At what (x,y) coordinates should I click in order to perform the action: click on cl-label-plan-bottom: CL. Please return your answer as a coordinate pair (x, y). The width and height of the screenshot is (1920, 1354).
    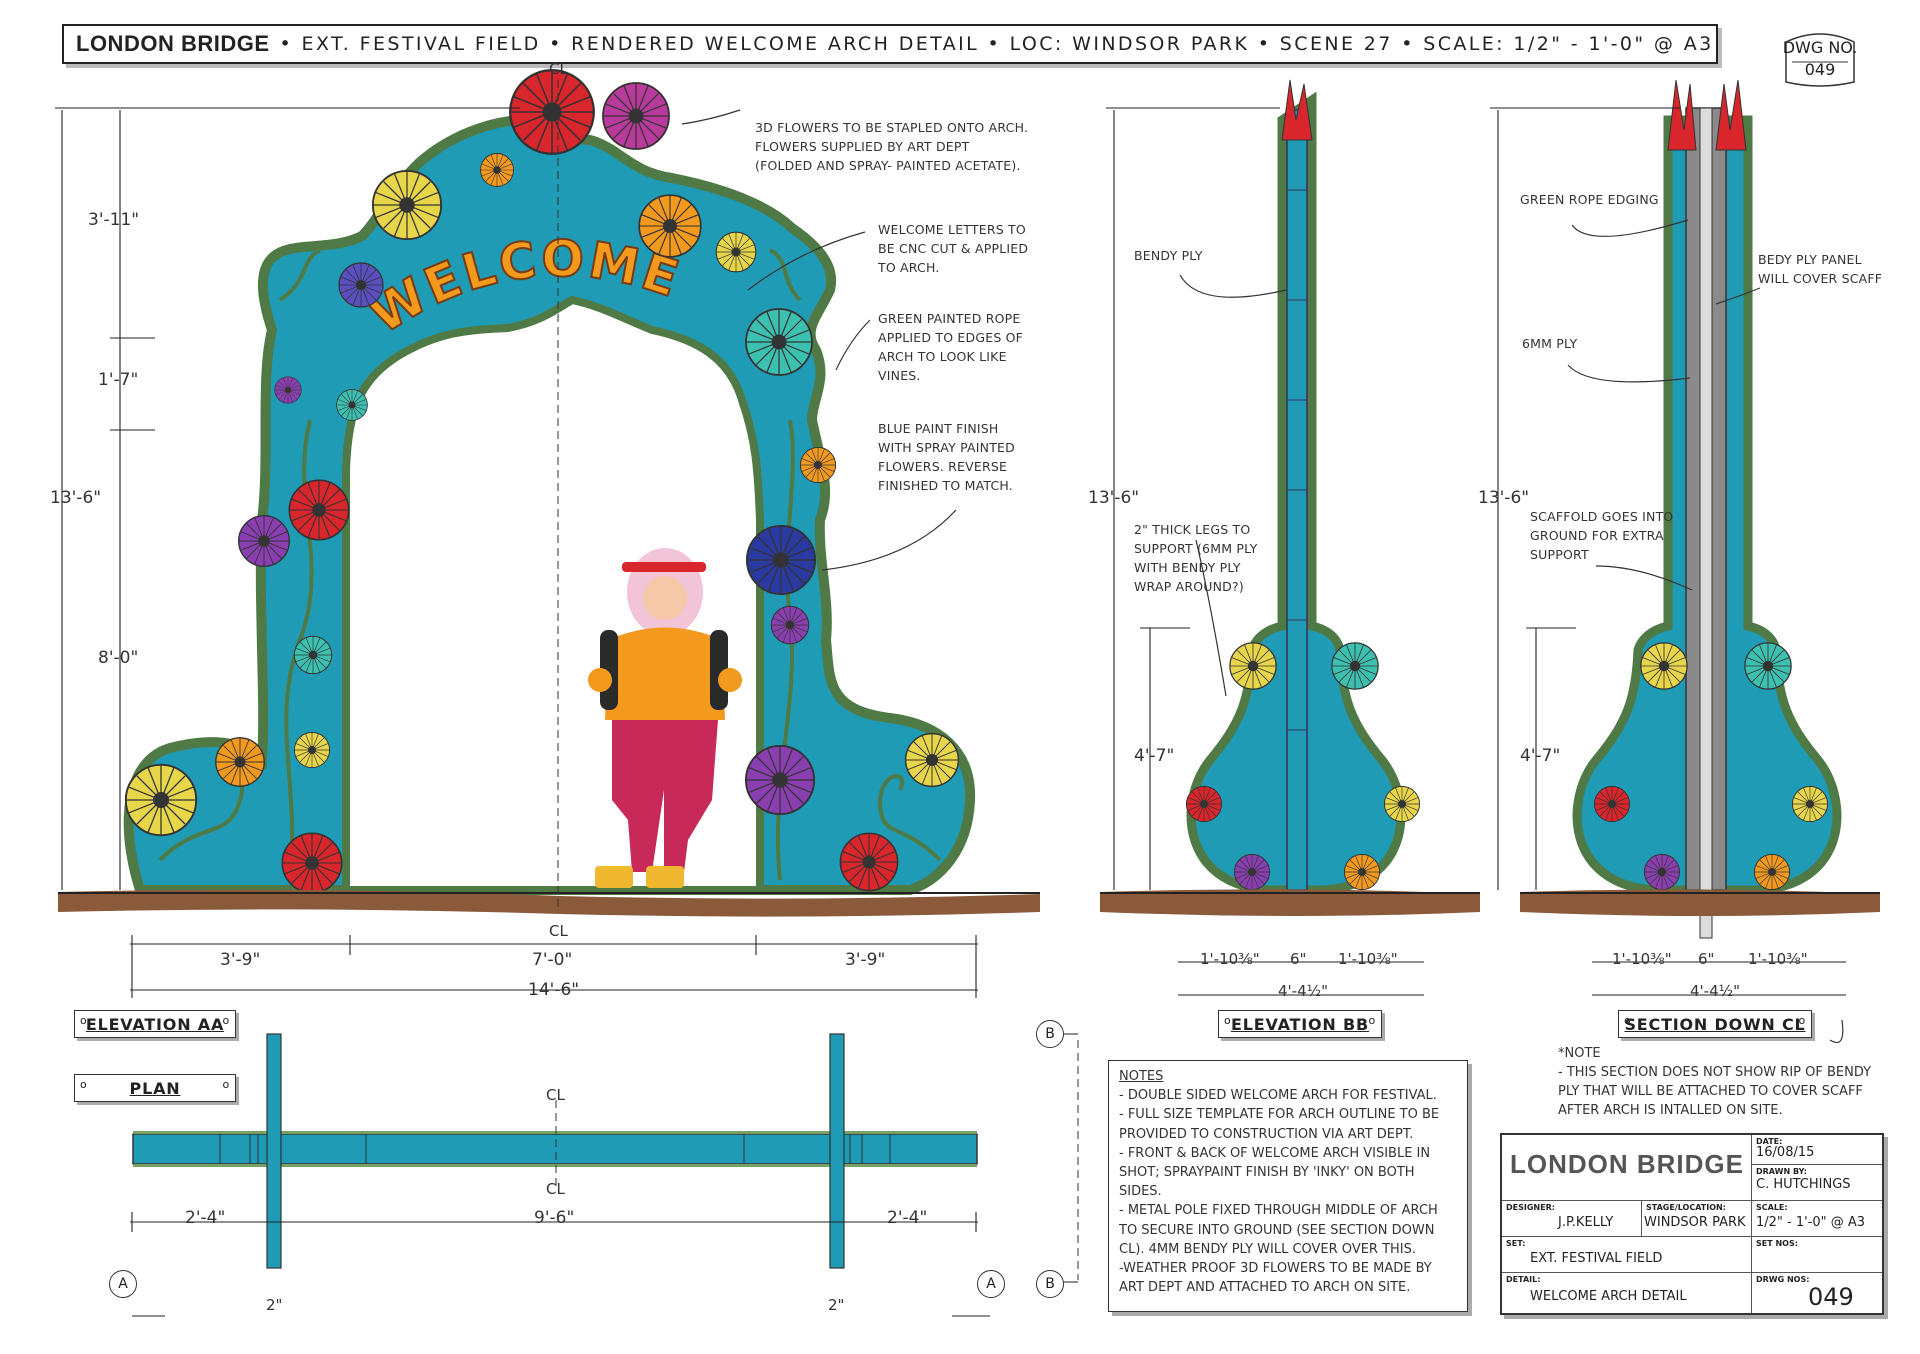
    Looking at the image, I should click on (555, 1189).